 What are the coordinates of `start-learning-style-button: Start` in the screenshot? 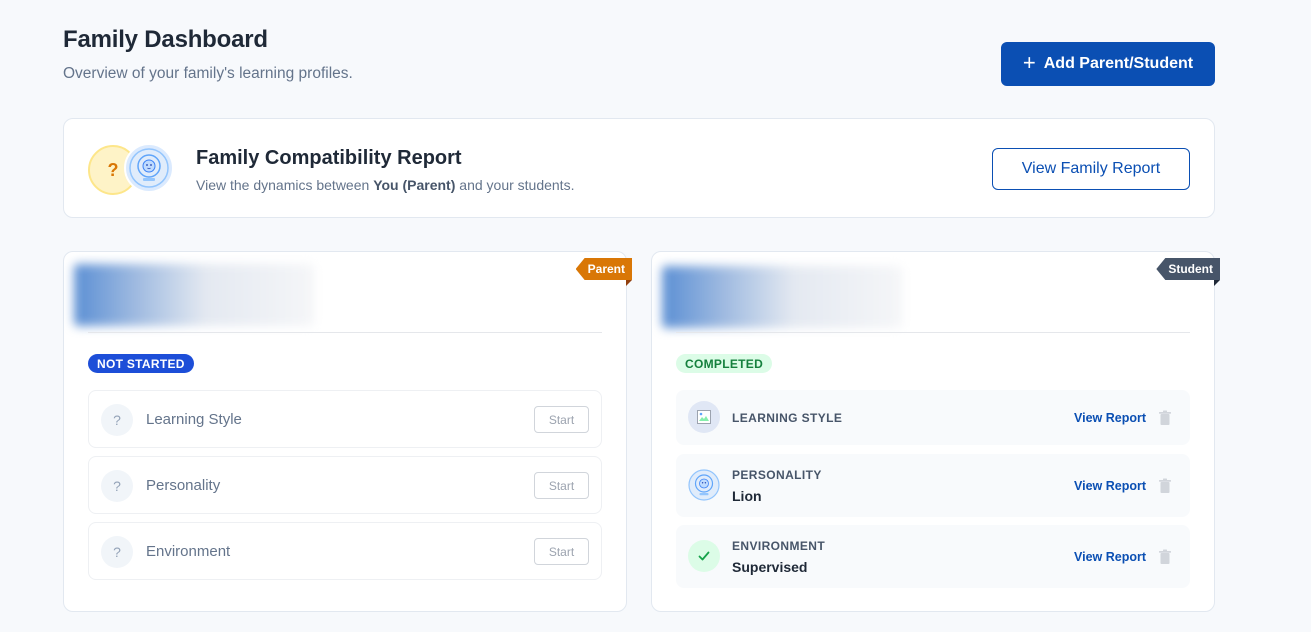 It's located at (561, 419).